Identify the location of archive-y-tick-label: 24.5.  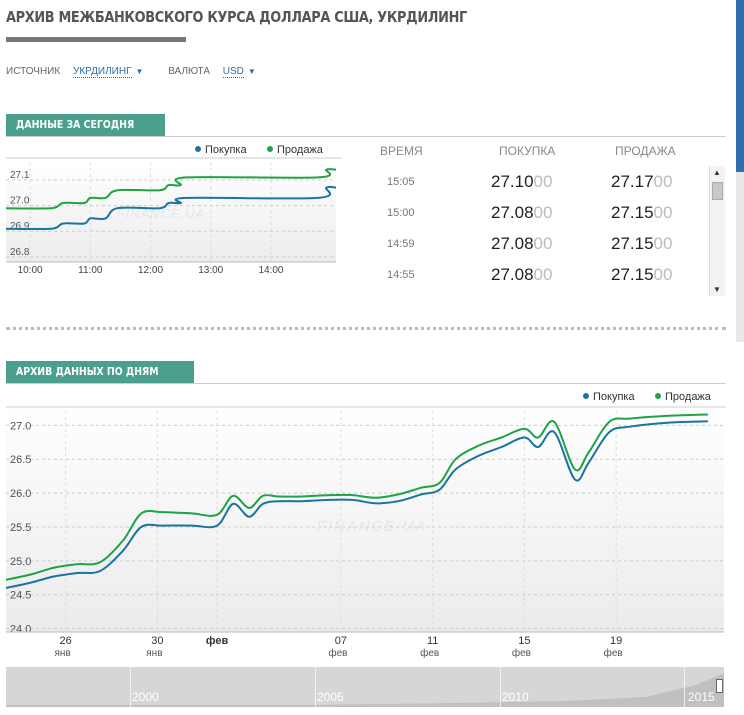
(20, 596).